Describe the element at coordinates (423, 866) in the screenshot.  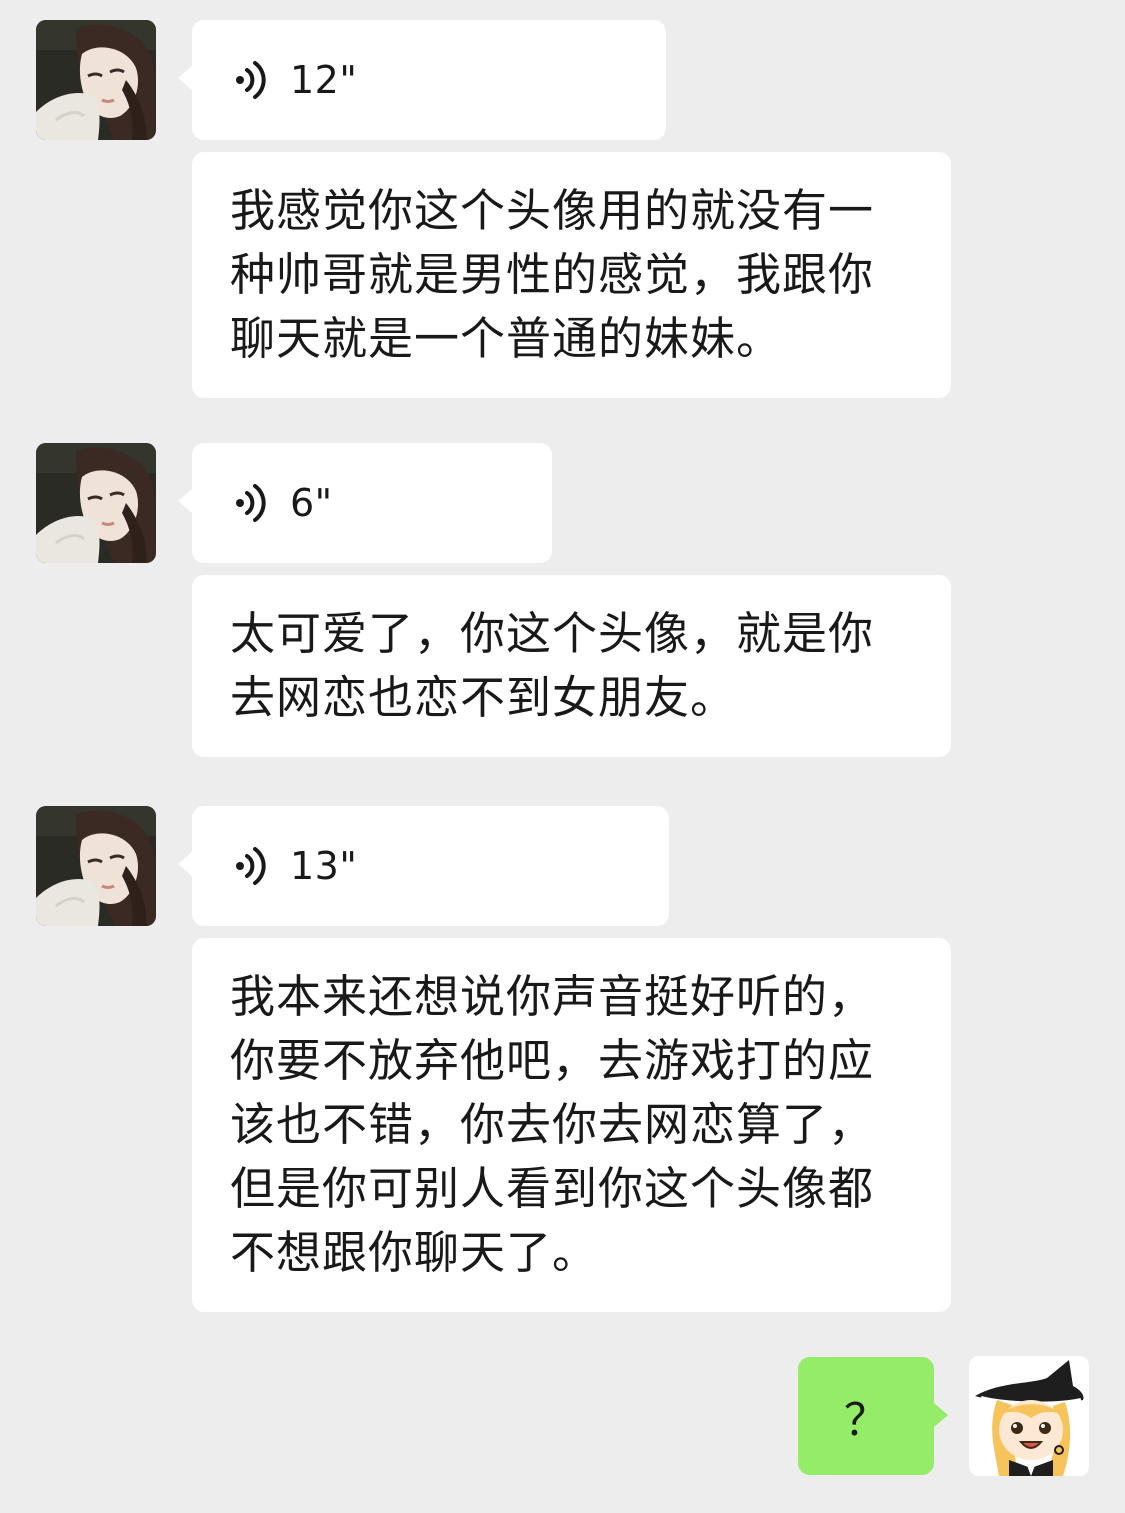
I see `voice-message: 13"` at that location.